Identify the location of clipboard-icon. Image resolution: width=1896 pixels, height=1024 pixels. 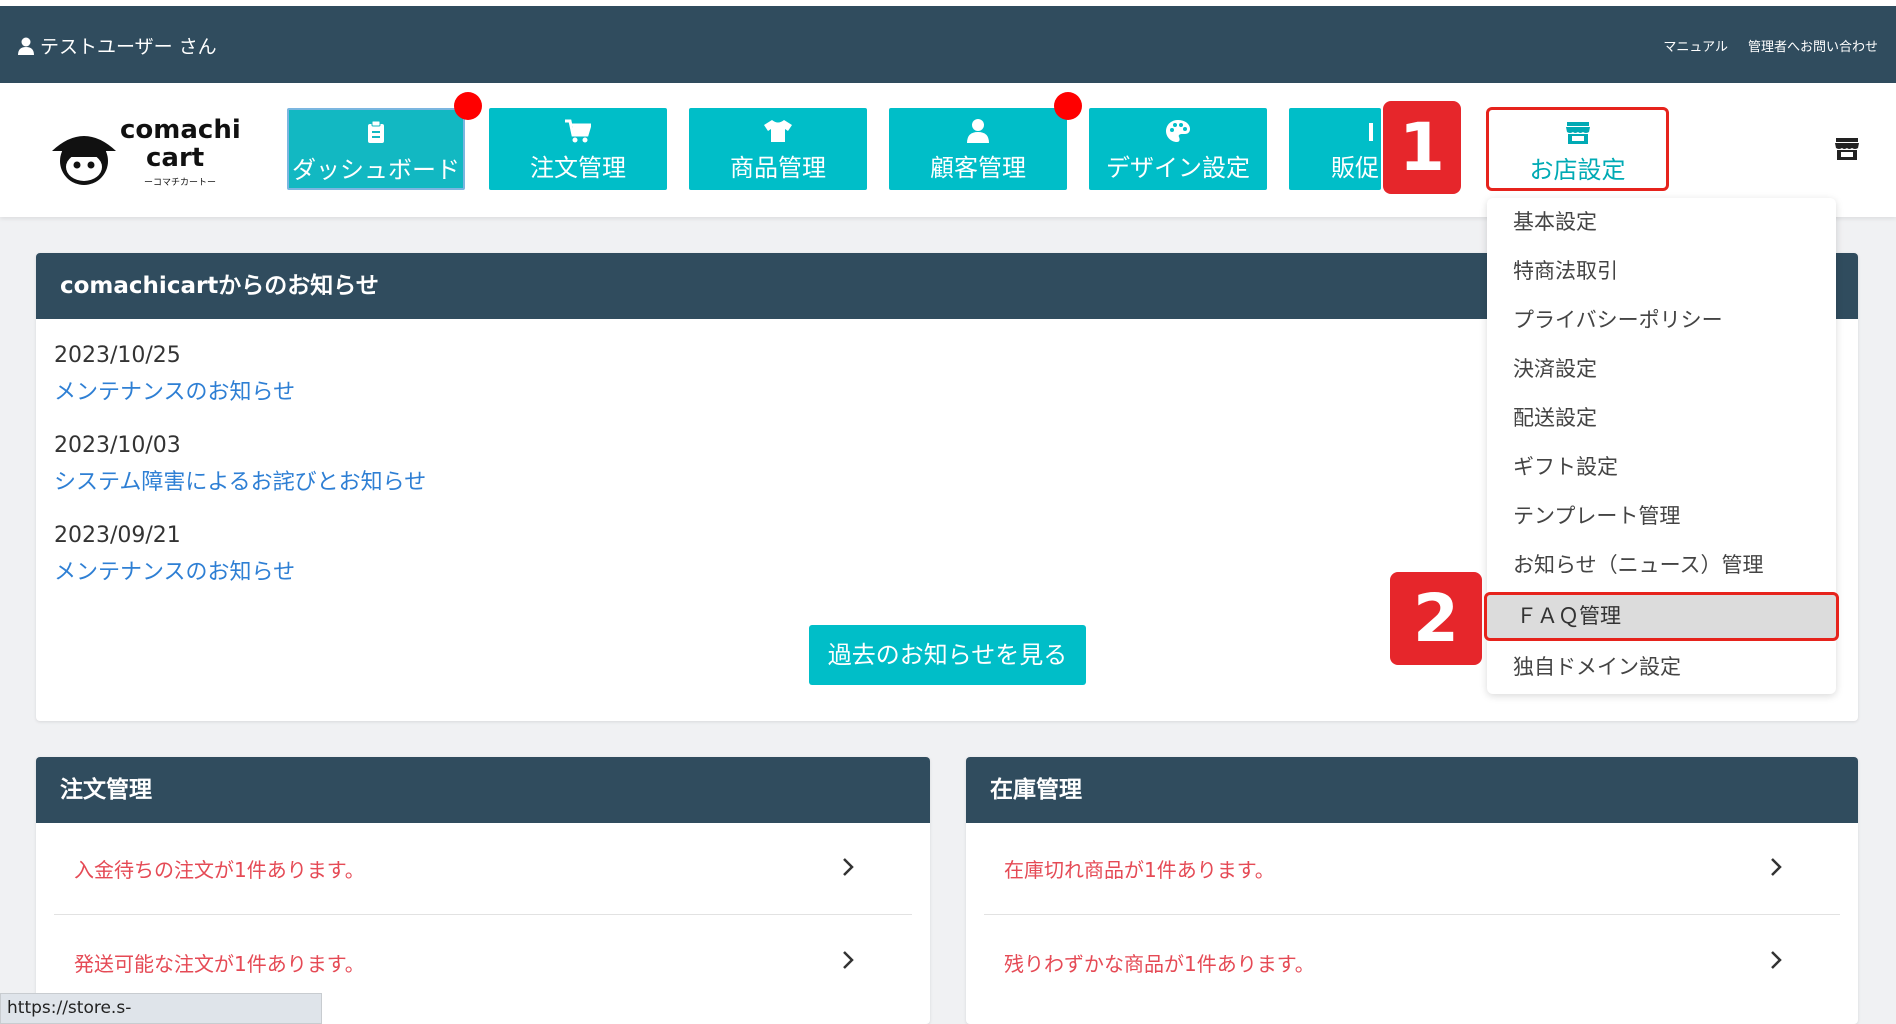
(376, 132).